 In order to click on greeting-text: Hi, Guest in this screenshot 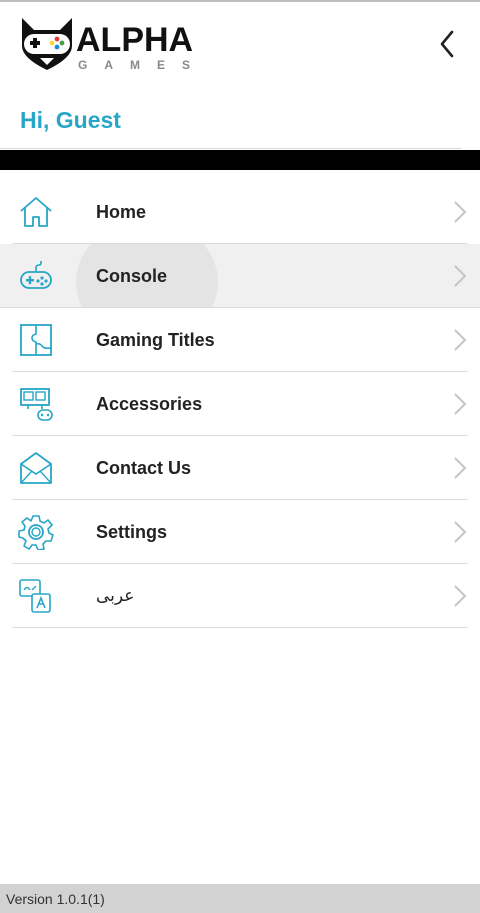, I will do `click(70, 120)`.